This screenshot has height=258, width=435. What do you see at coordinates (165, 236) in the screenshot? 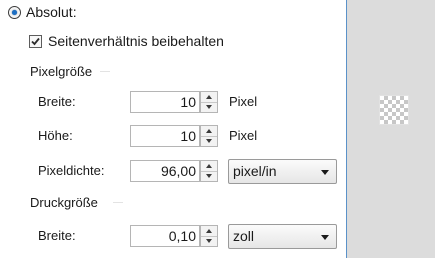
I see `print-width-input: 0,10` at bounding box center [165, 236].